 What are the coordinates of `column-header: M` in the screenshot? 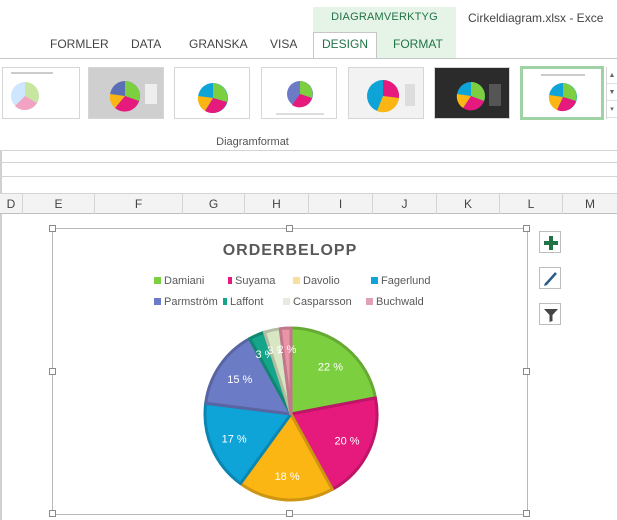 It's located at (590, 204).